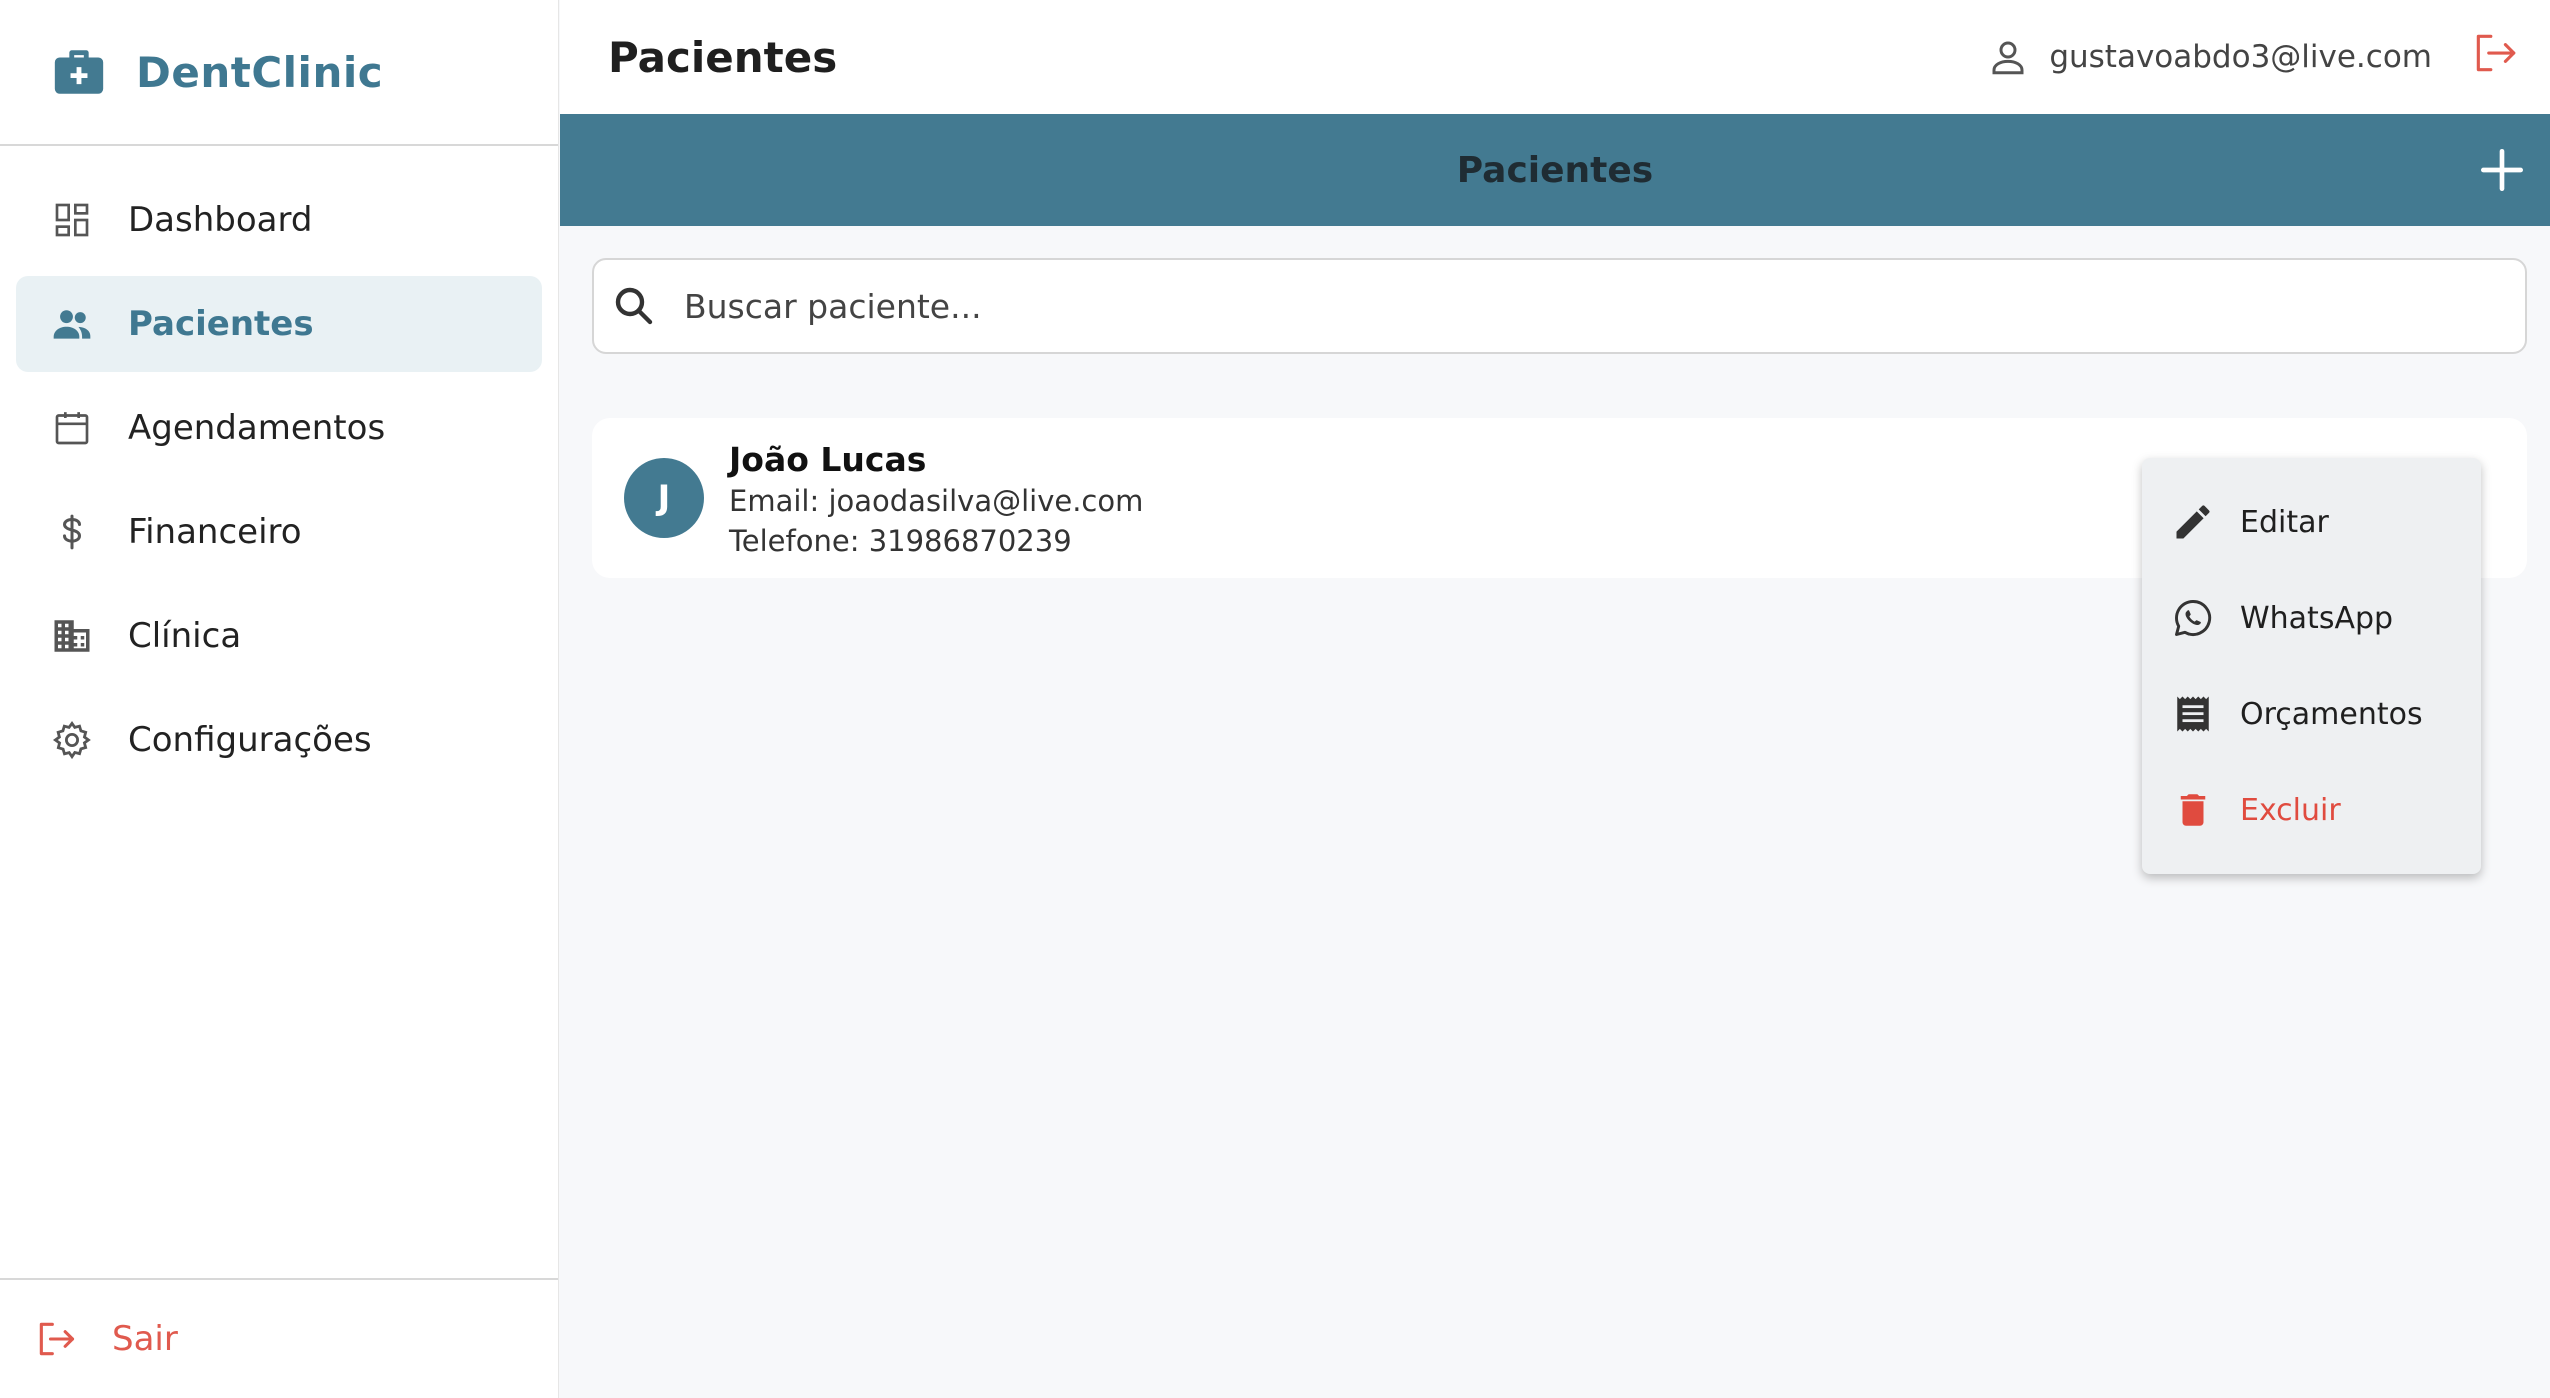 Image resolution: width=2550 pixels, height=1398 pixels. What do you see at coordinates (145, 1339) in the screenshot?
I see `logout-label: Sair` at bounding box center [145, 1339].